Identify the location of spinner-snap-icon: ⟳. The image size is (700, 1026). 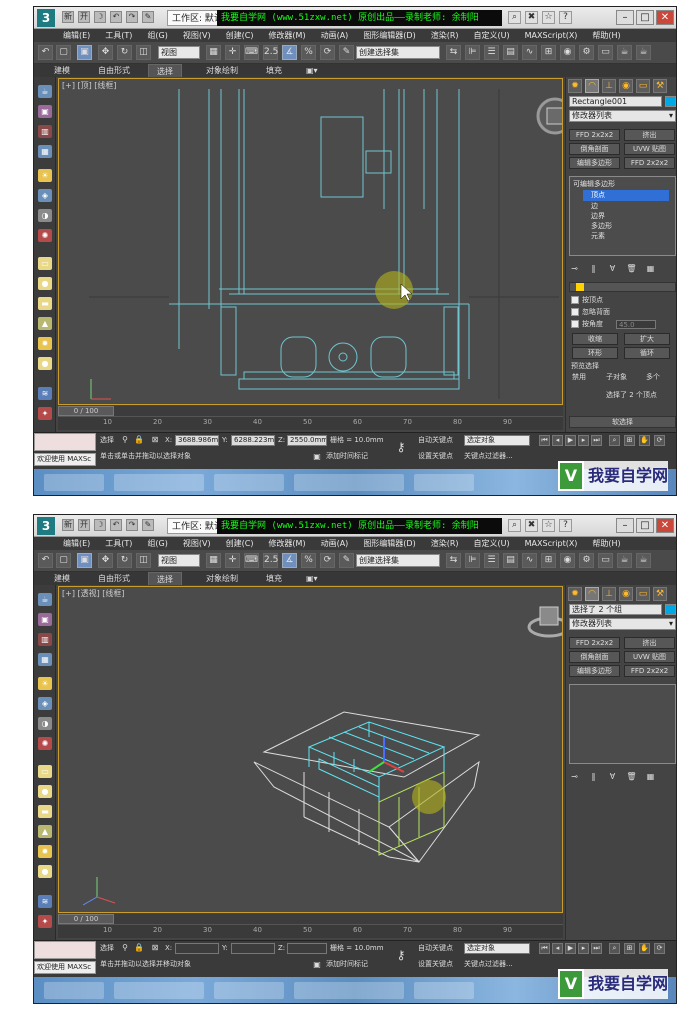
(327, 560).